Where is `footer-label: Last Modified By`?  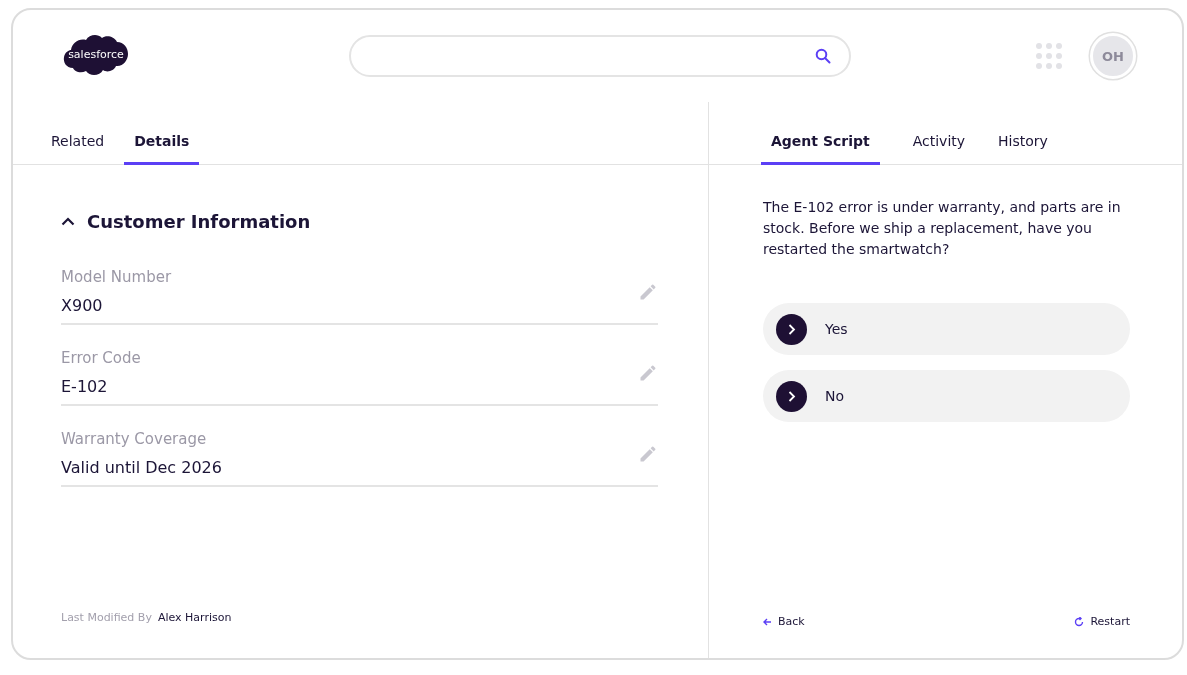 footer-label: Last Modified By is located at coordinates (106, 617).